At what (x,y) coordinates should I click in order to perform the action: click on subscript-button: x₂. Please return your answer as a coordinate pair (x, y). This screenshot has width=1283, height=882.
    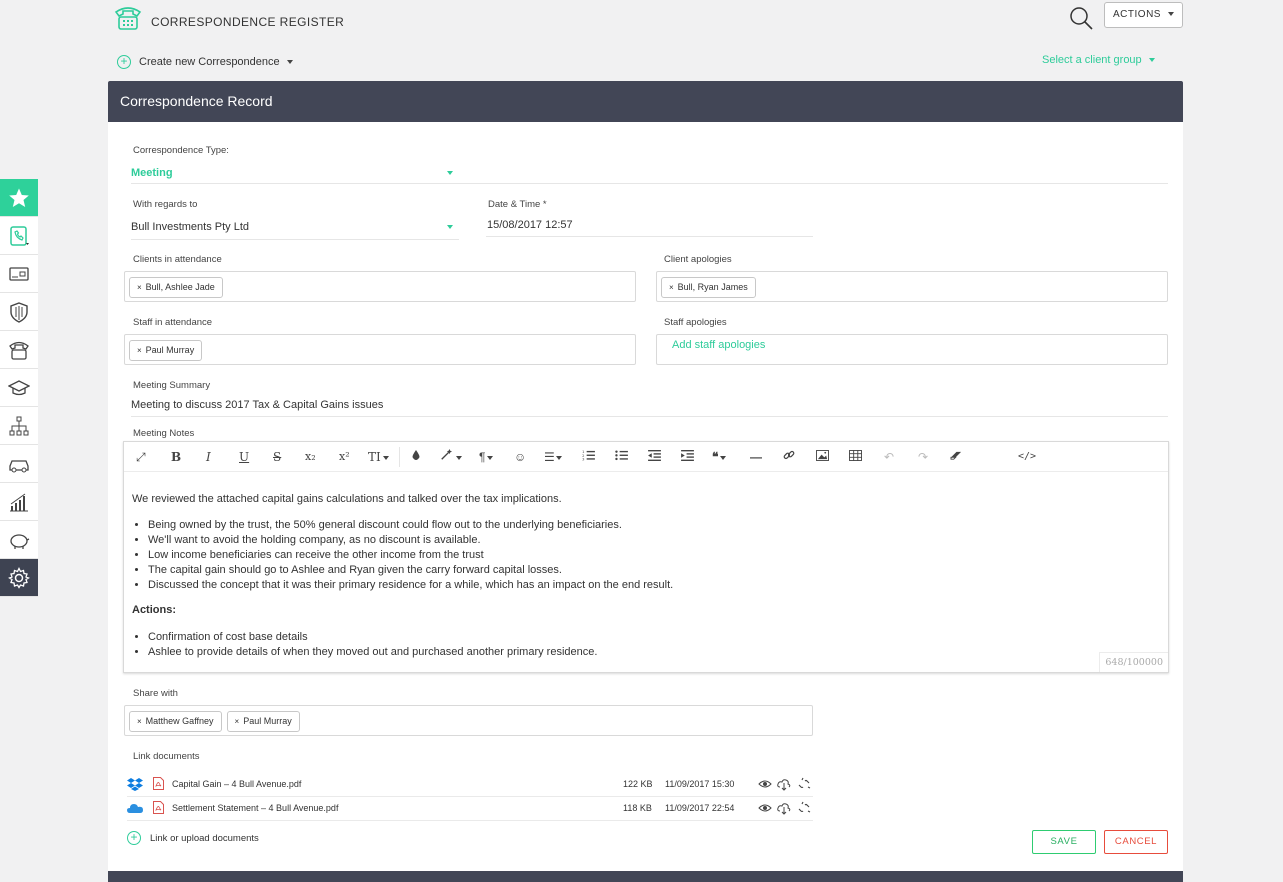
    Looking at the image, I should click on (310, 457).